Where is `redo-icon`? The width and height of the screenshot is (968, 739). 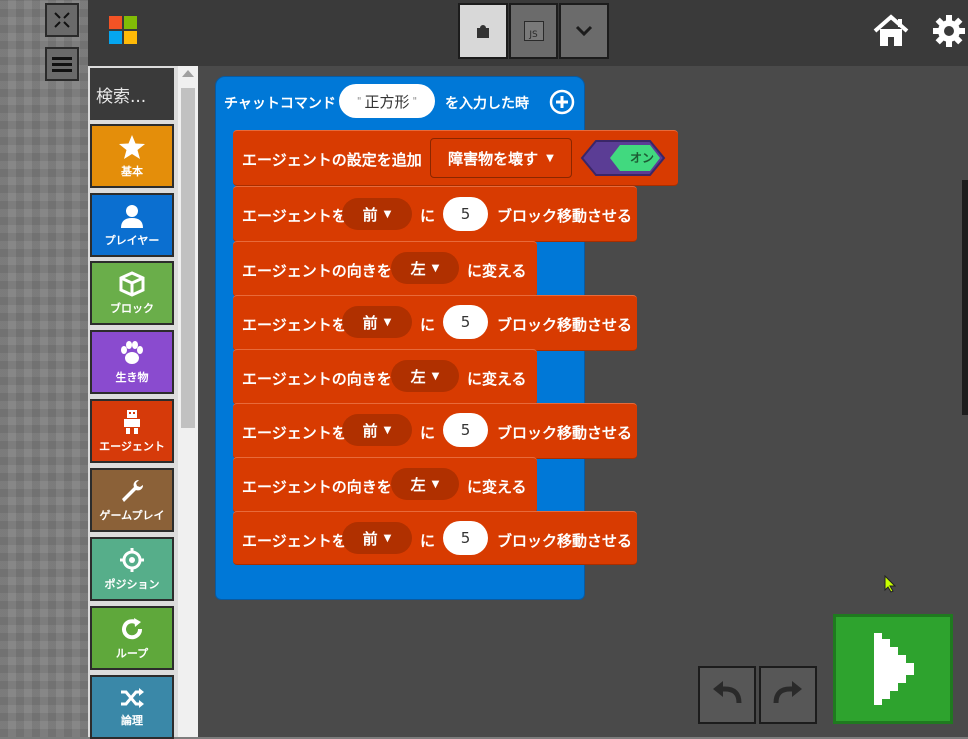
redo-icon is located at coordinates (787, 692).